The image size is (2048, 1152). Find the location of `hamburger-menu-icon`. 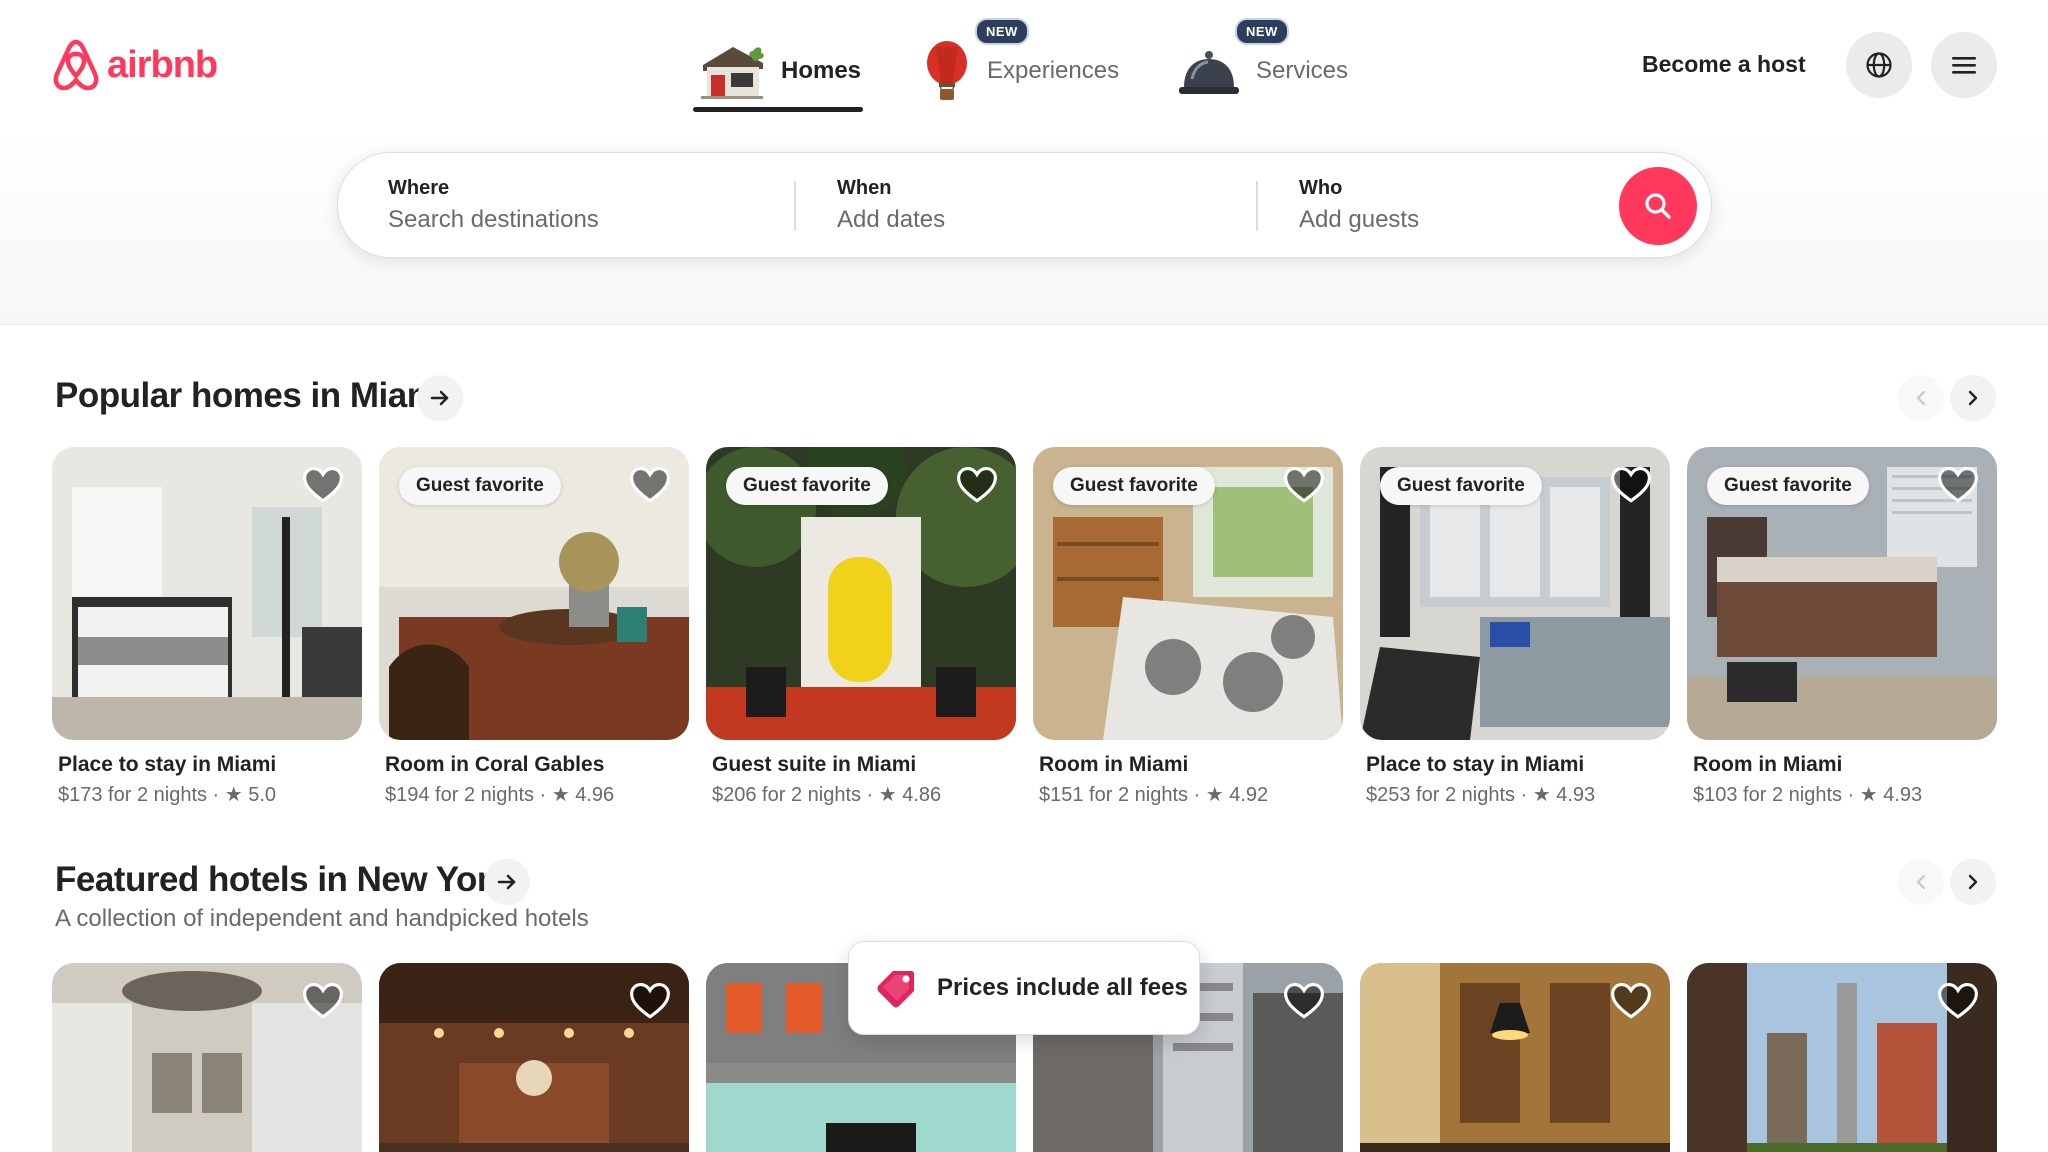

hamburger-menu-icon is located at coordinates (1964, 65).